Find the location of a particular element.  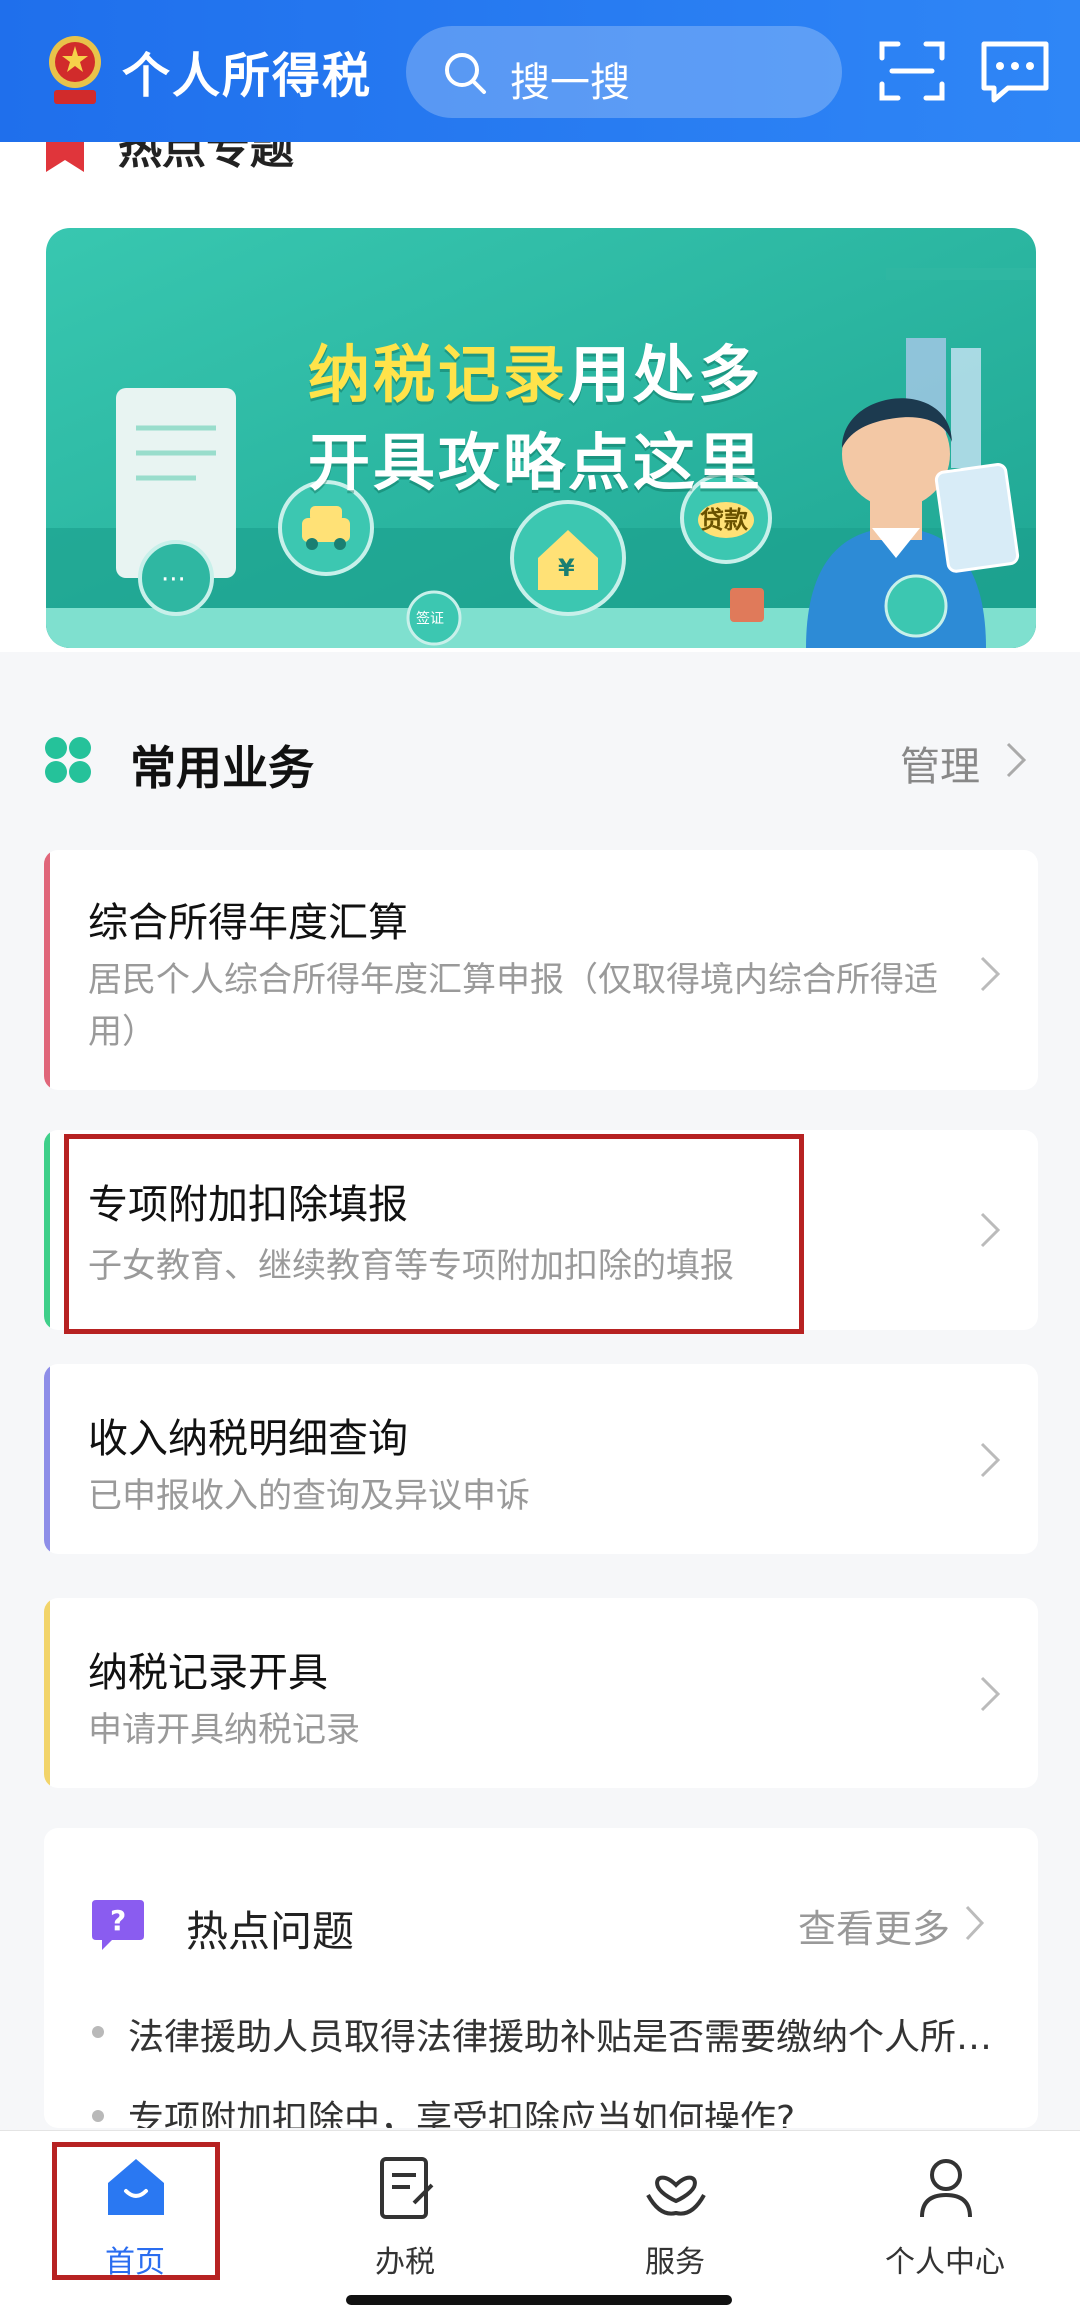

view-more-link: 查看更多 is located at coordinates (874, 1925).